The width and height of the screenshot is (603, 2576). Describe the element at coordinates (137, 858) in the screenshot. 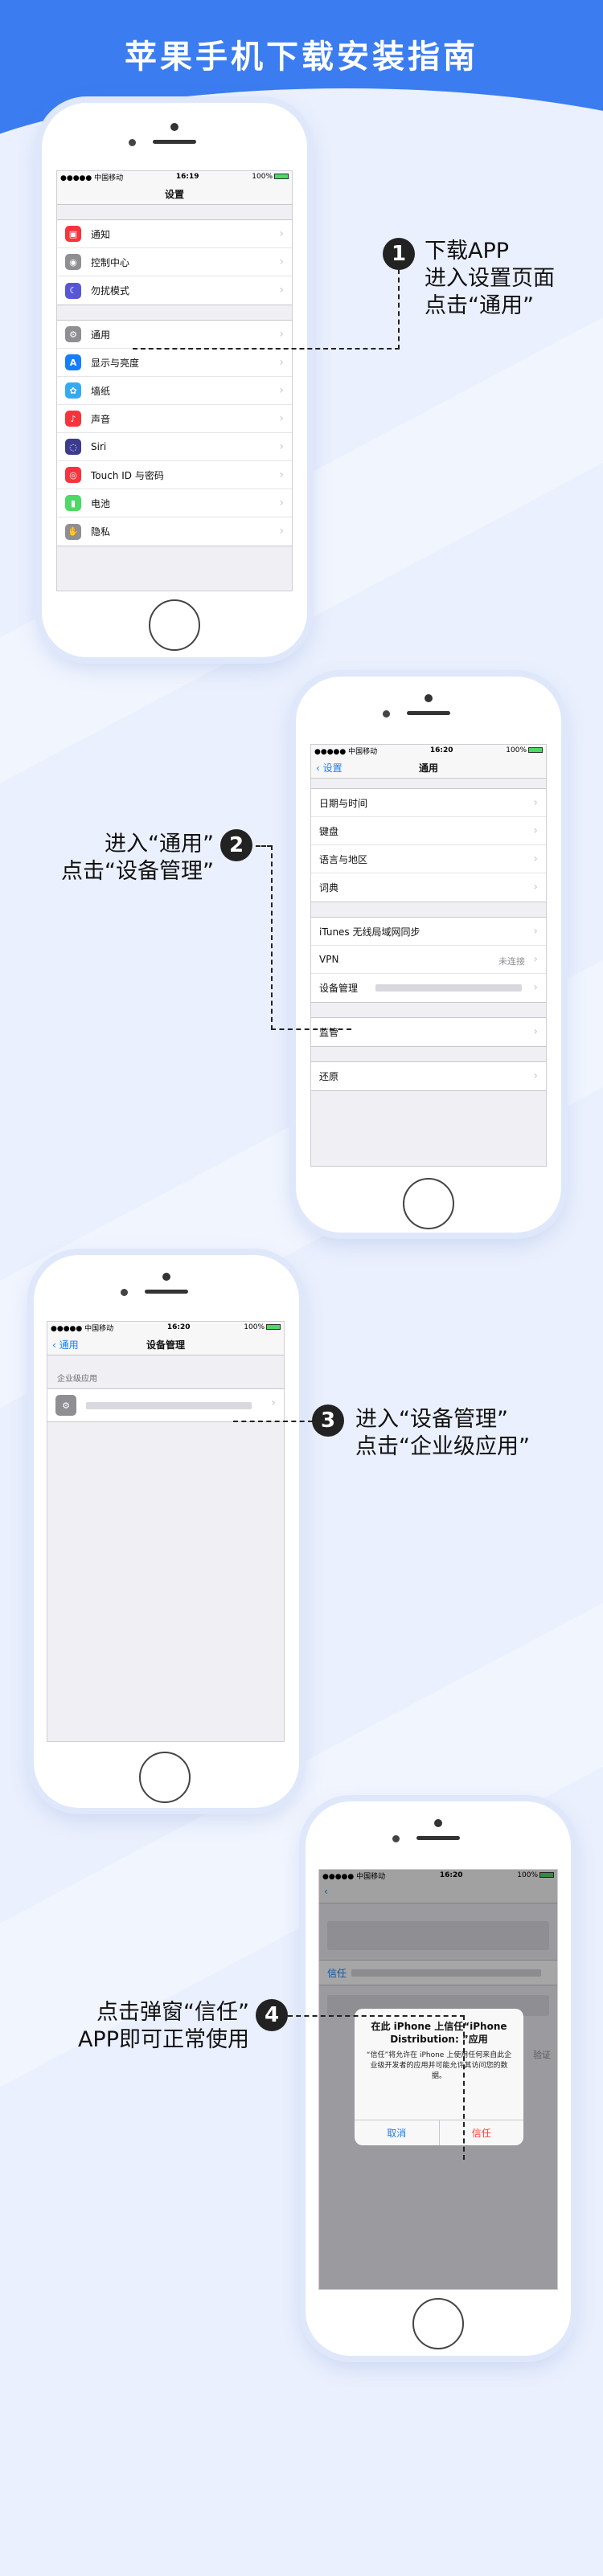

I see `step-2-text: 进入“通用” 点击“设备管理”` at that location.